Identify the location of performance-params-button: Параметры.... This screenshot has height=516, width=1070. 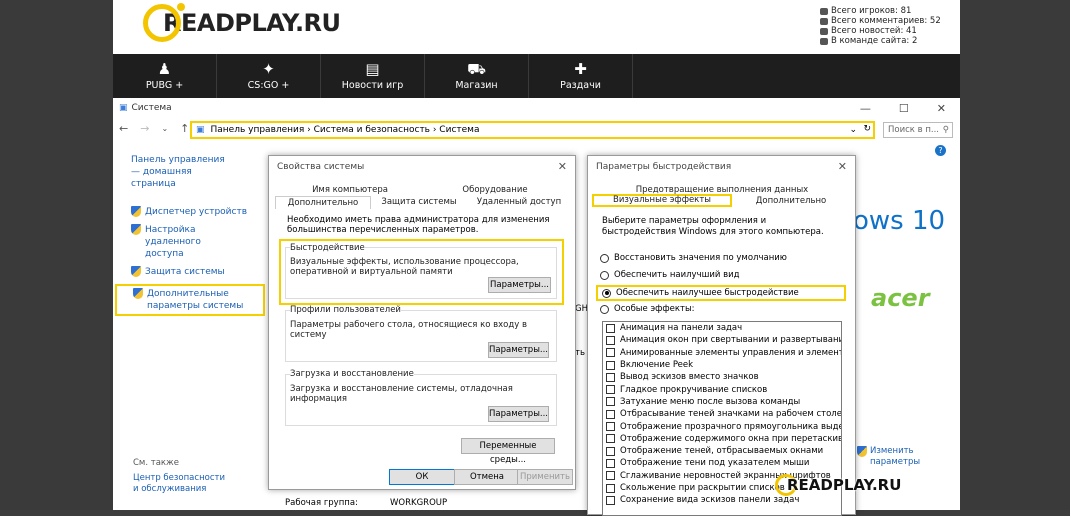
(519, 285).